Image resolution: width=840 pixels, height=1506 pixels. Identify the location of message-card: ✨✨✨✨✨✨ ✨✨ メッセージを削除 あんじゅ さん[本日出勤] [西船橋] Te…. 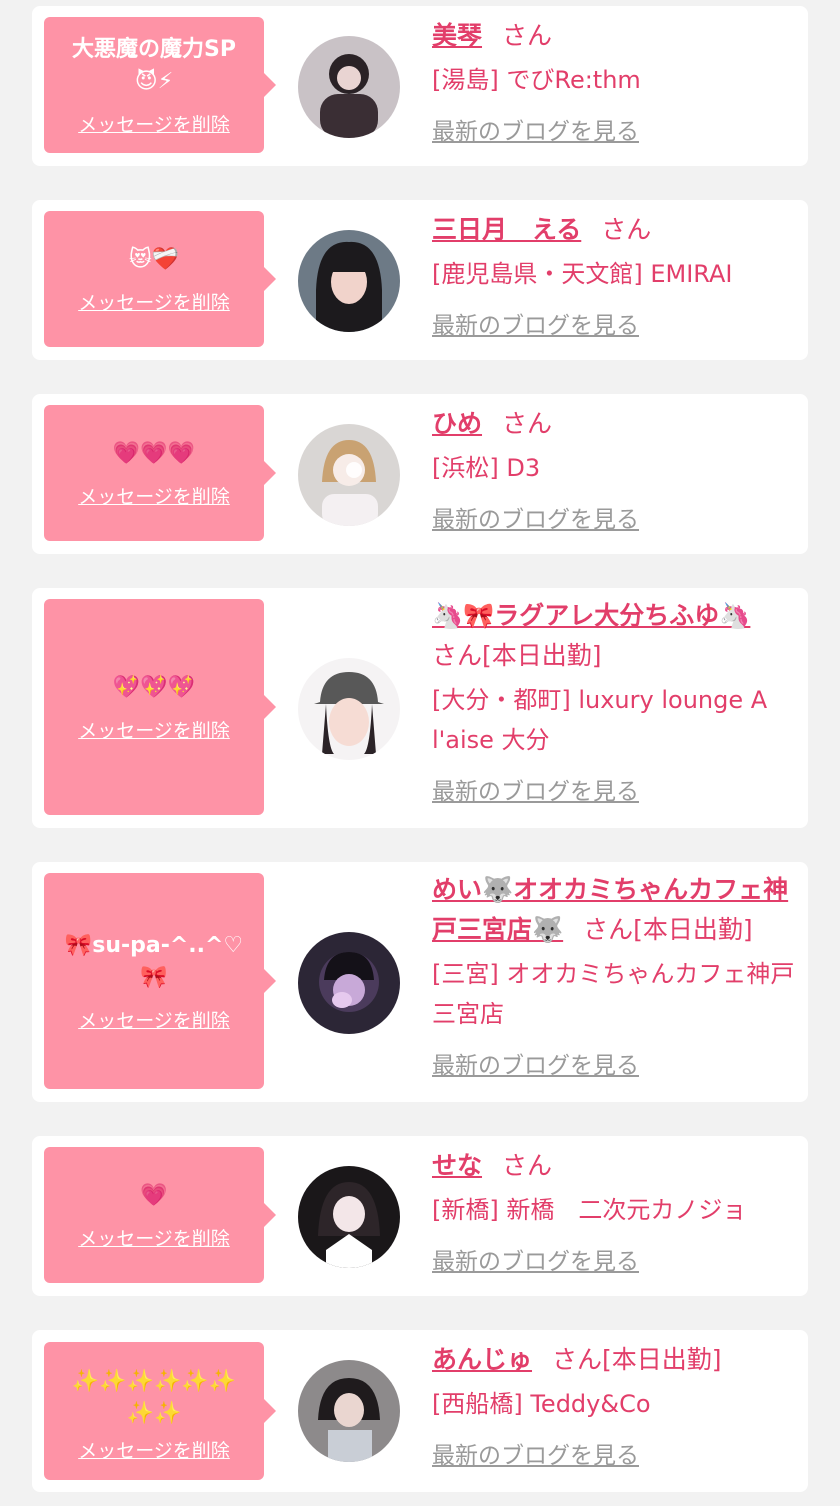
(420, 1411).